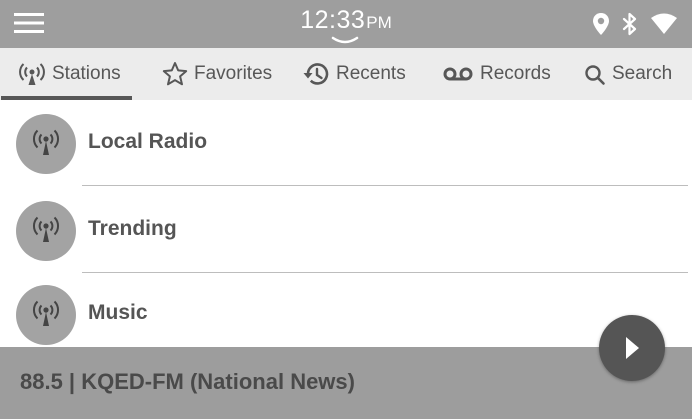 Image resolution: width=692 pixels, height=419 pixels. I want to click on search-icon, so click(595, 75).